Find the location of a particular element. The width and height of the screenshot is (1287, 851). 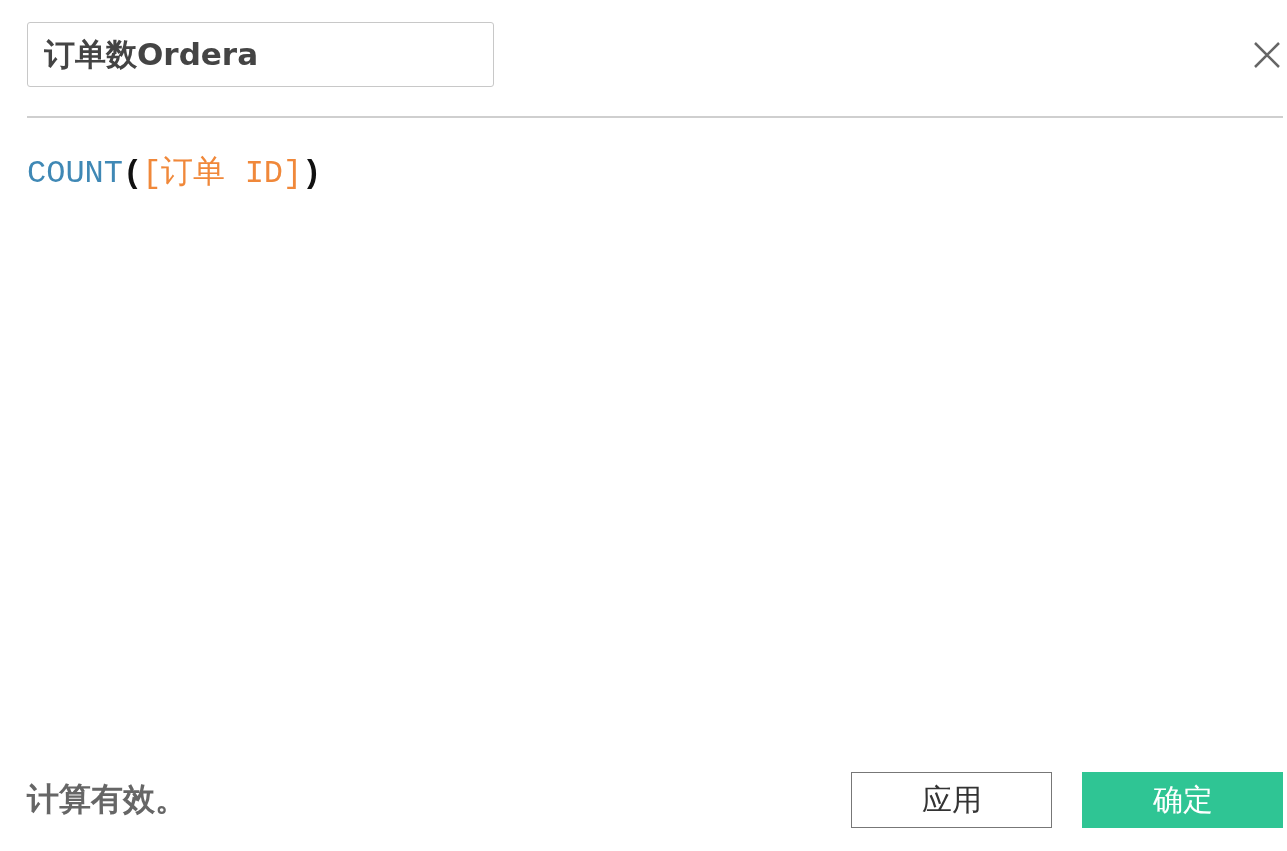

name-input-field: 订单数Ordera is located at coordinates (260, 54).